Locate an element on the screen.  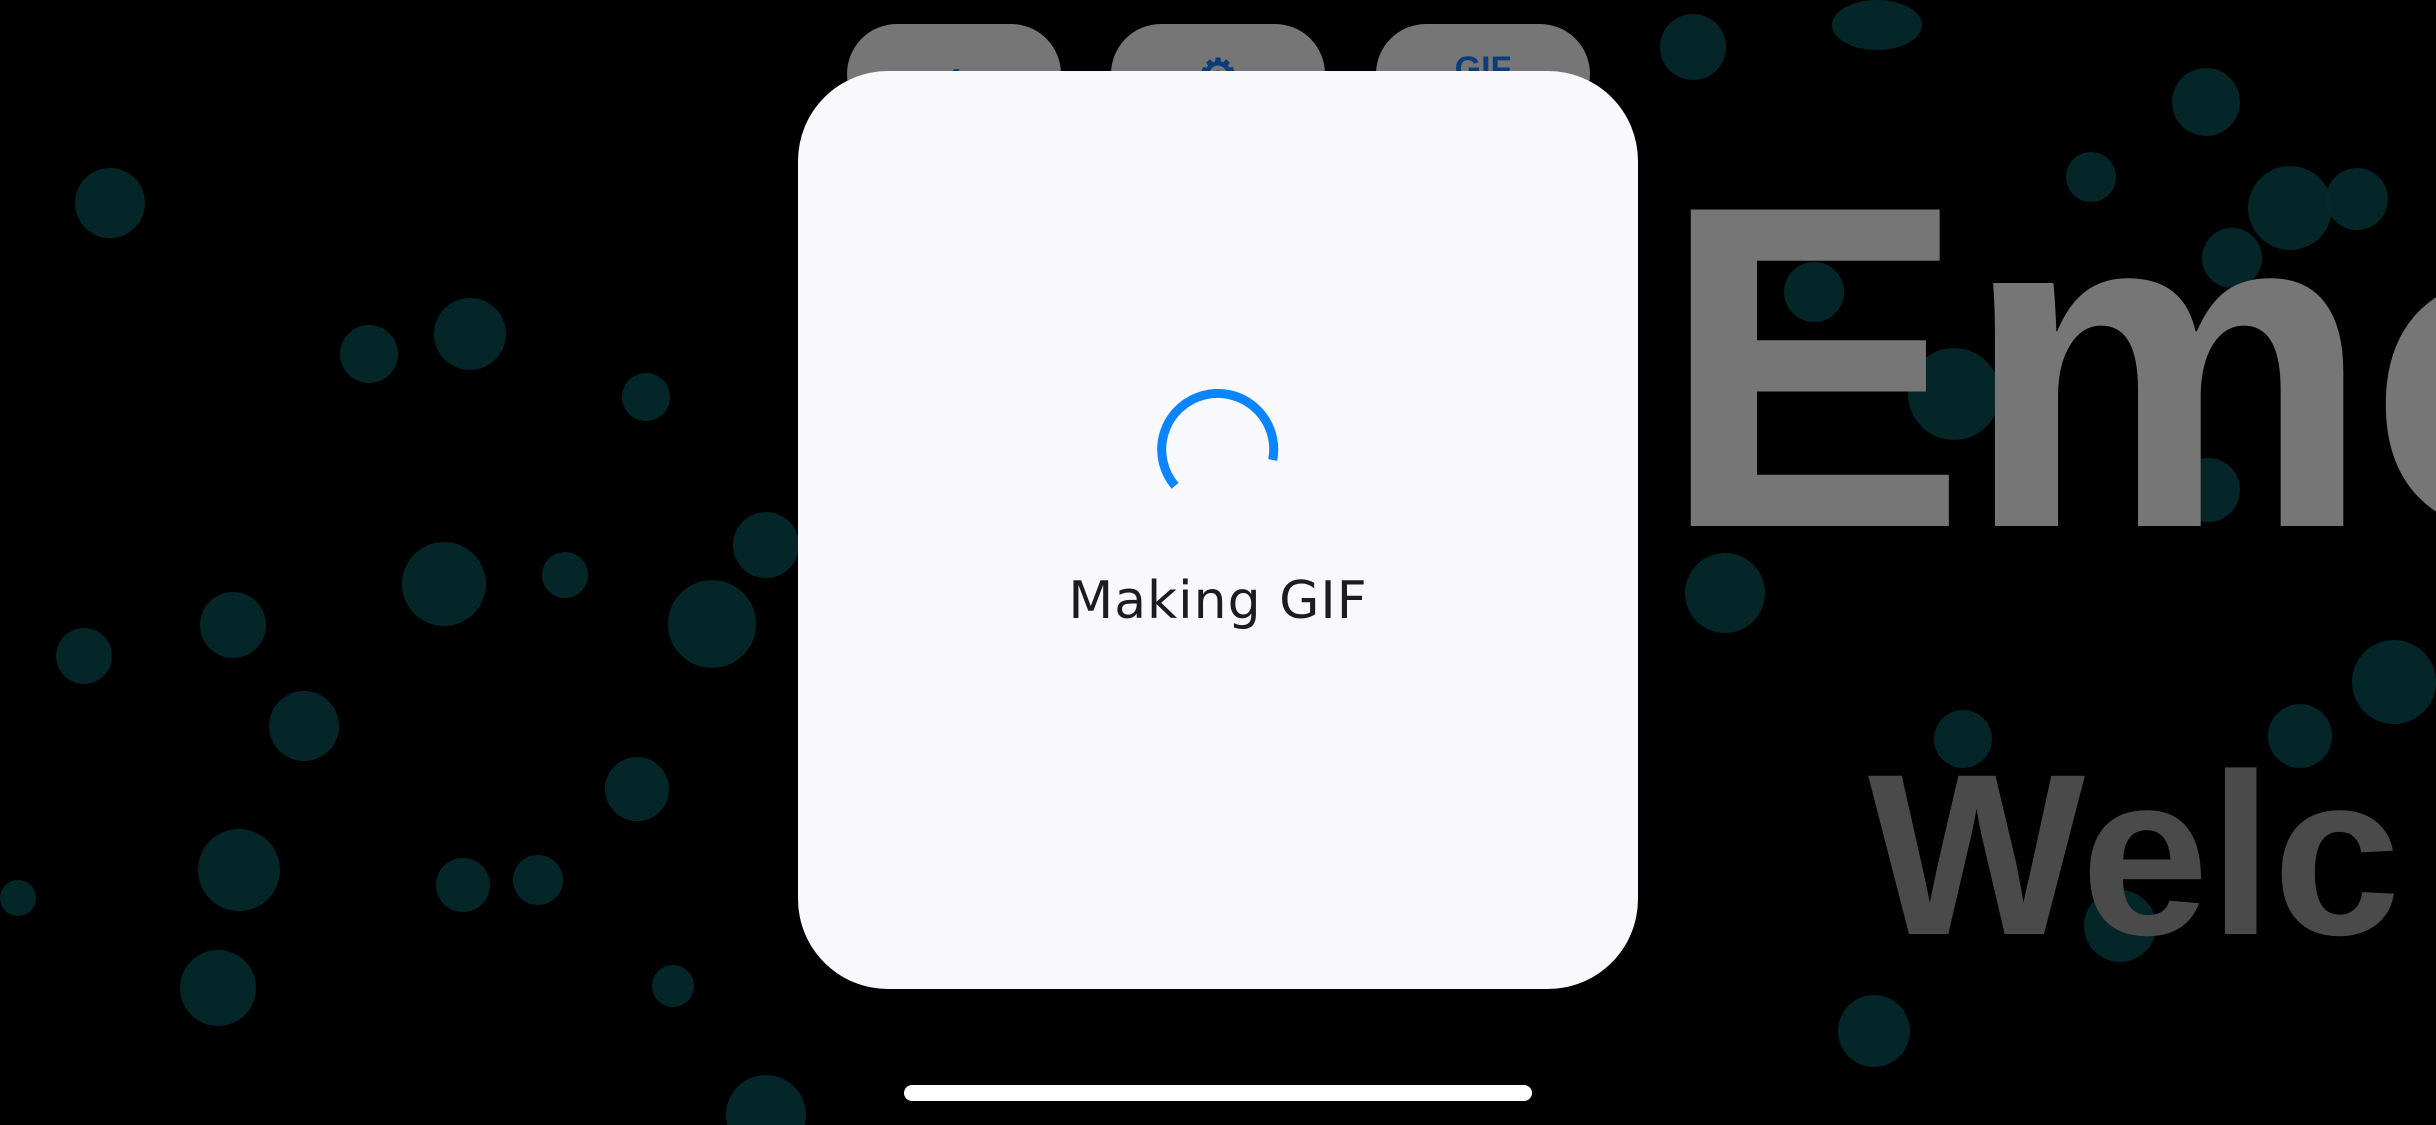
progress-label: Making GIF is located at coordinates (1218, 601).